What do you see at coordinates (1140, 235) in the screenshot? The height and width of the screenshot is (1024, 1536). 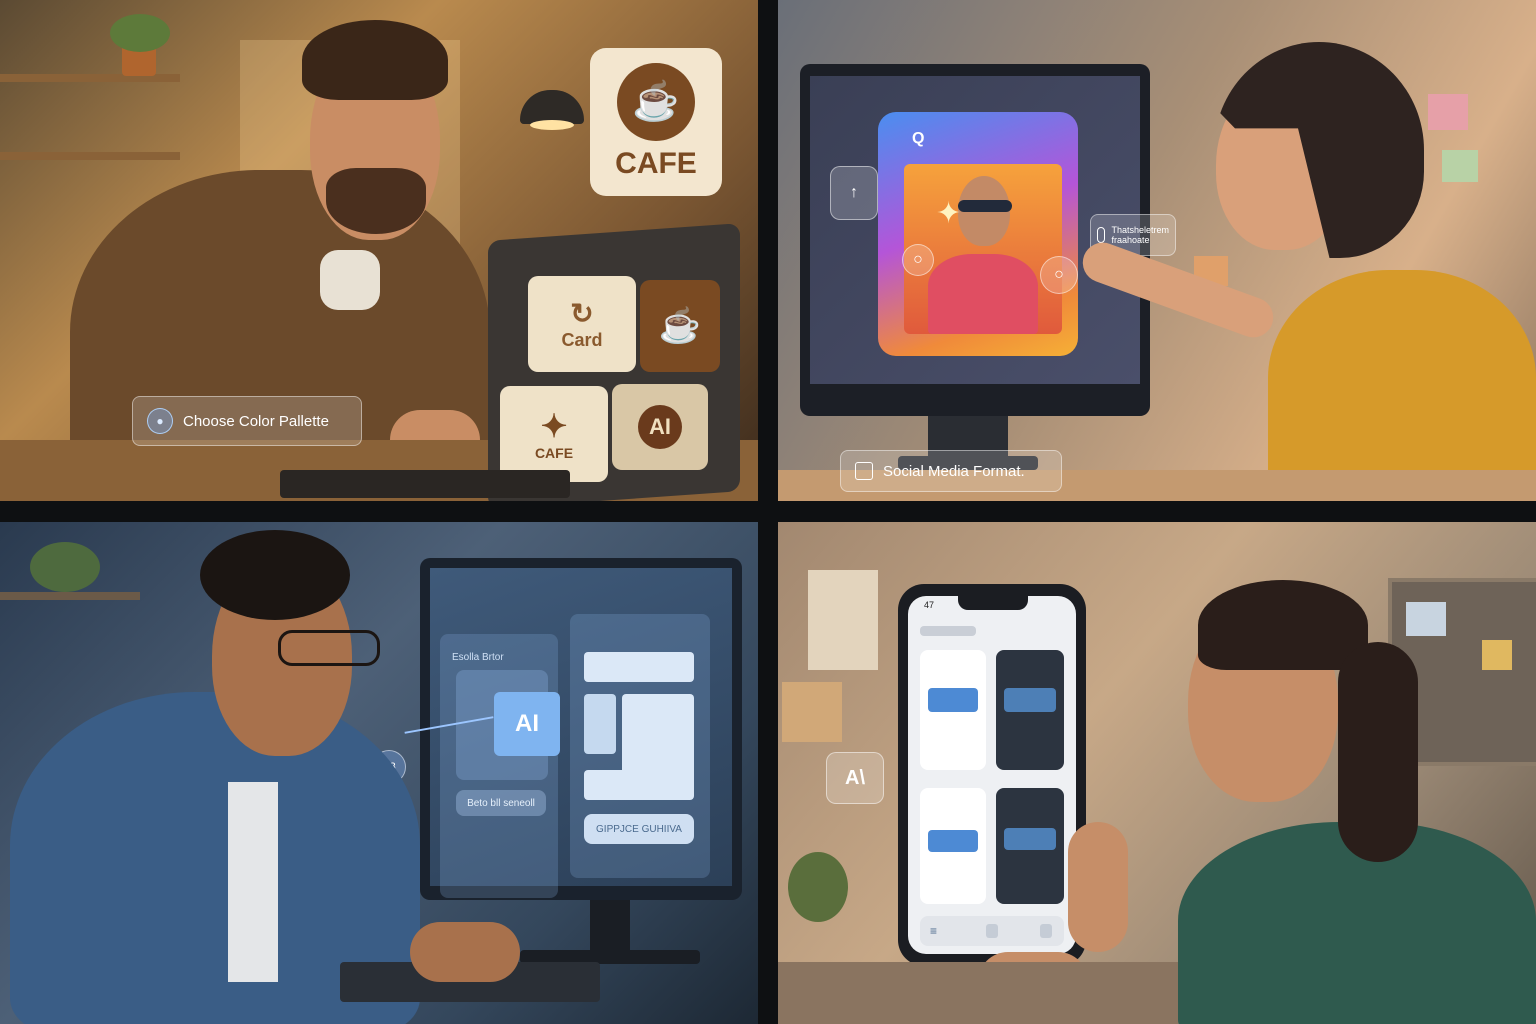 I see `side-label: Thatsheletrem fraahoate` at bounding box center [1140, 235].